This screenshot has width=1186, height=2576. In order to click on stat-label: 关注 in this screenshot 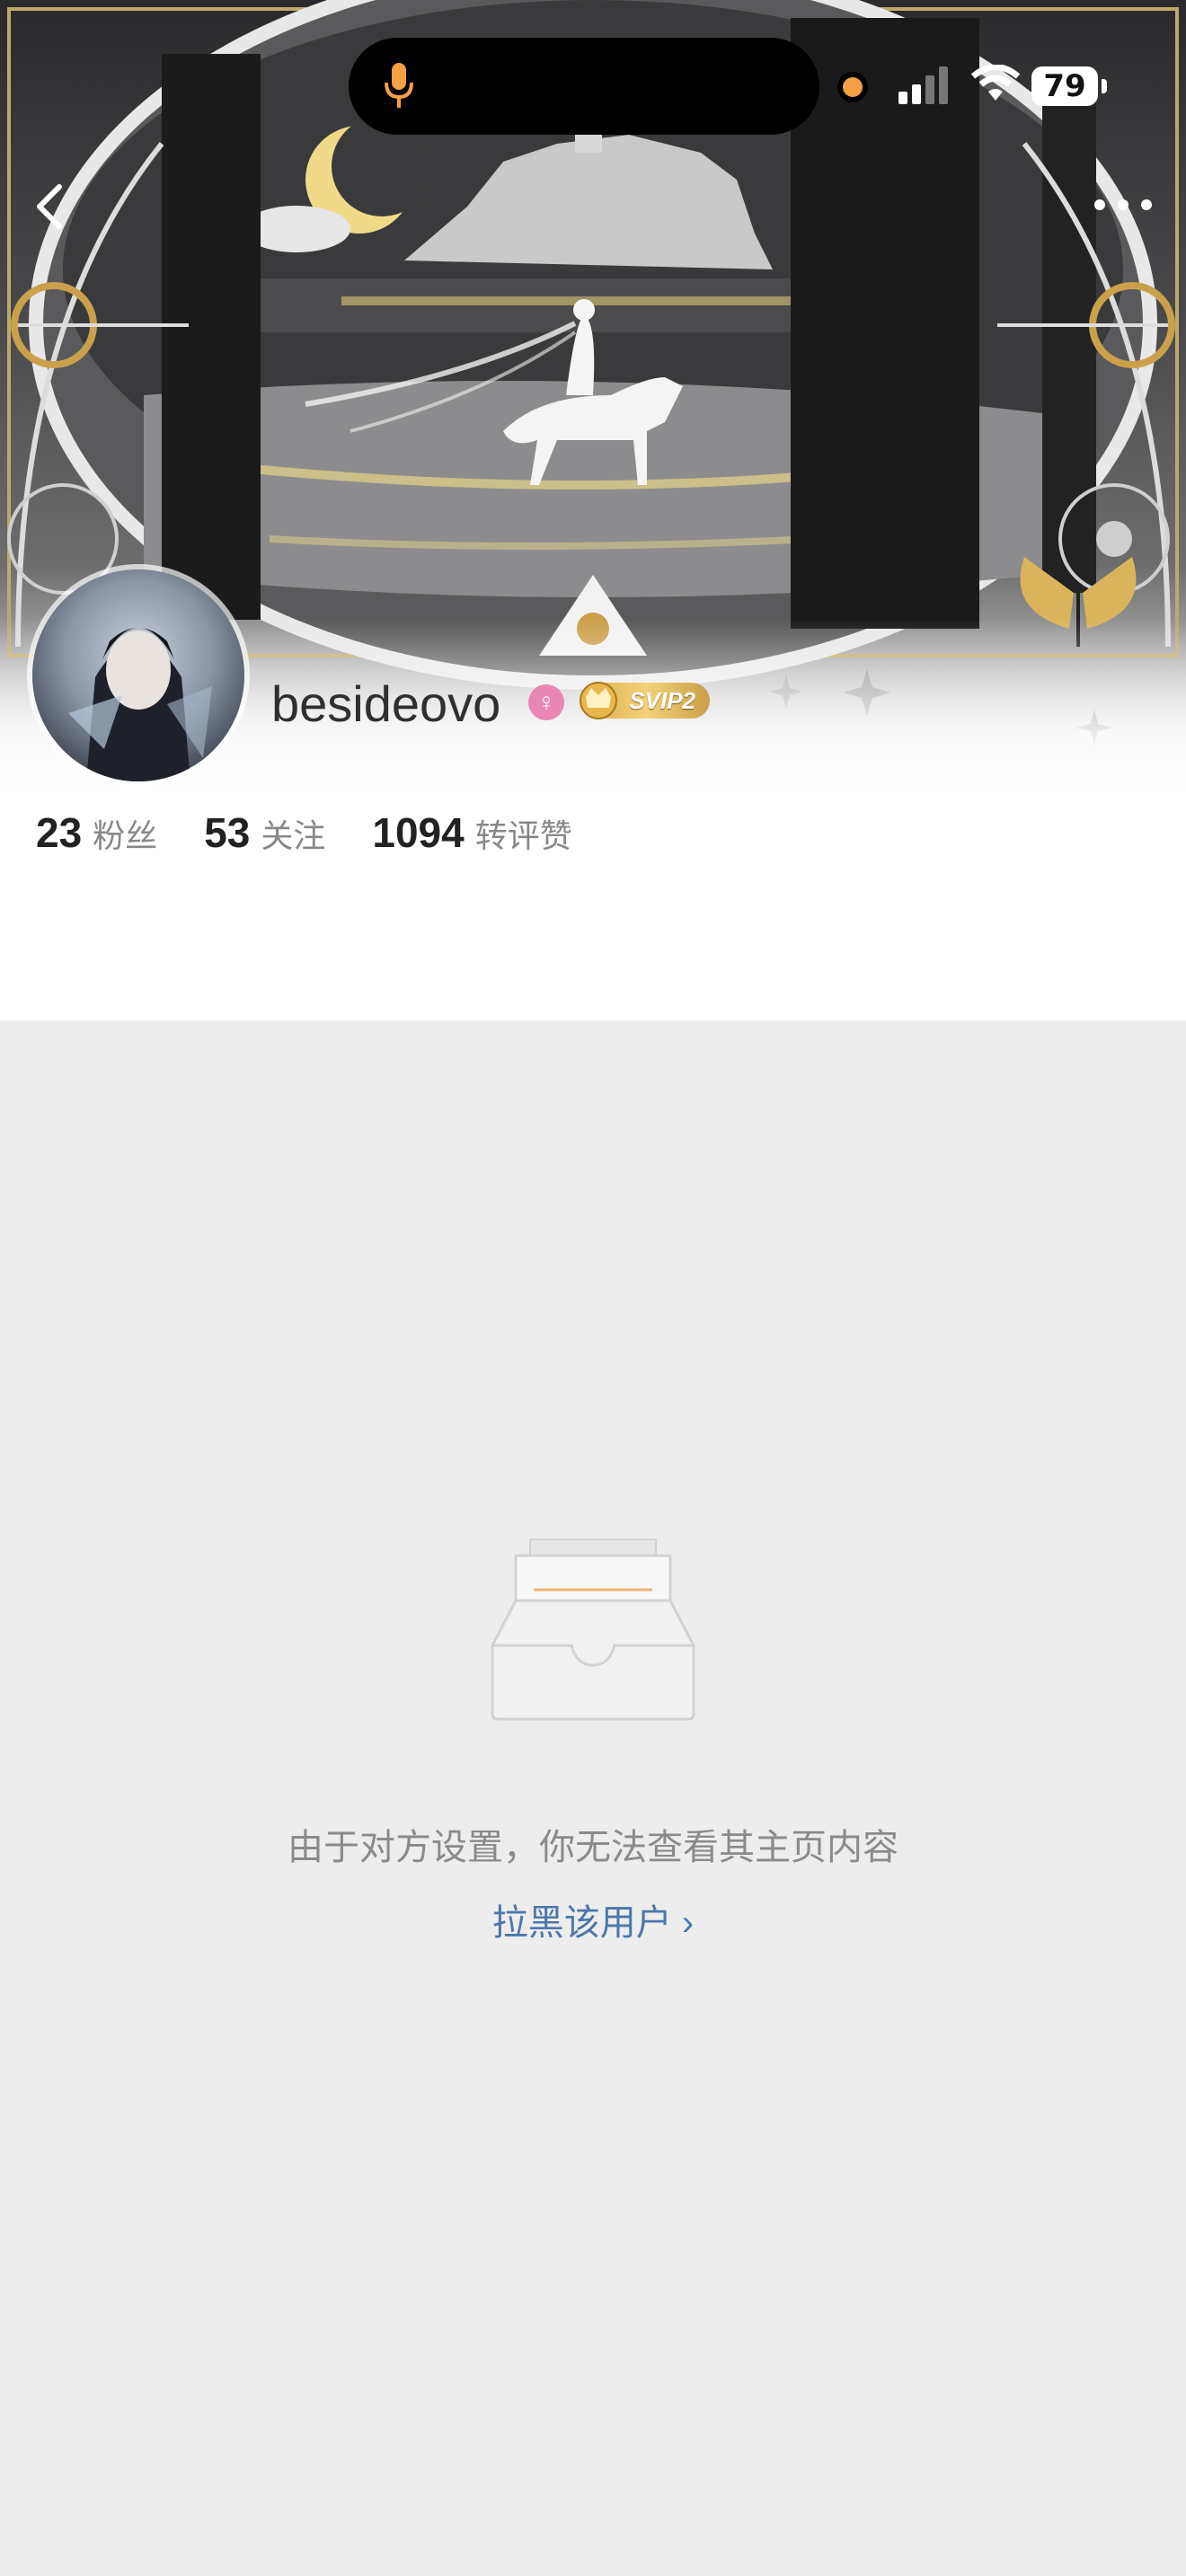, I will do `click(293, 835)`.